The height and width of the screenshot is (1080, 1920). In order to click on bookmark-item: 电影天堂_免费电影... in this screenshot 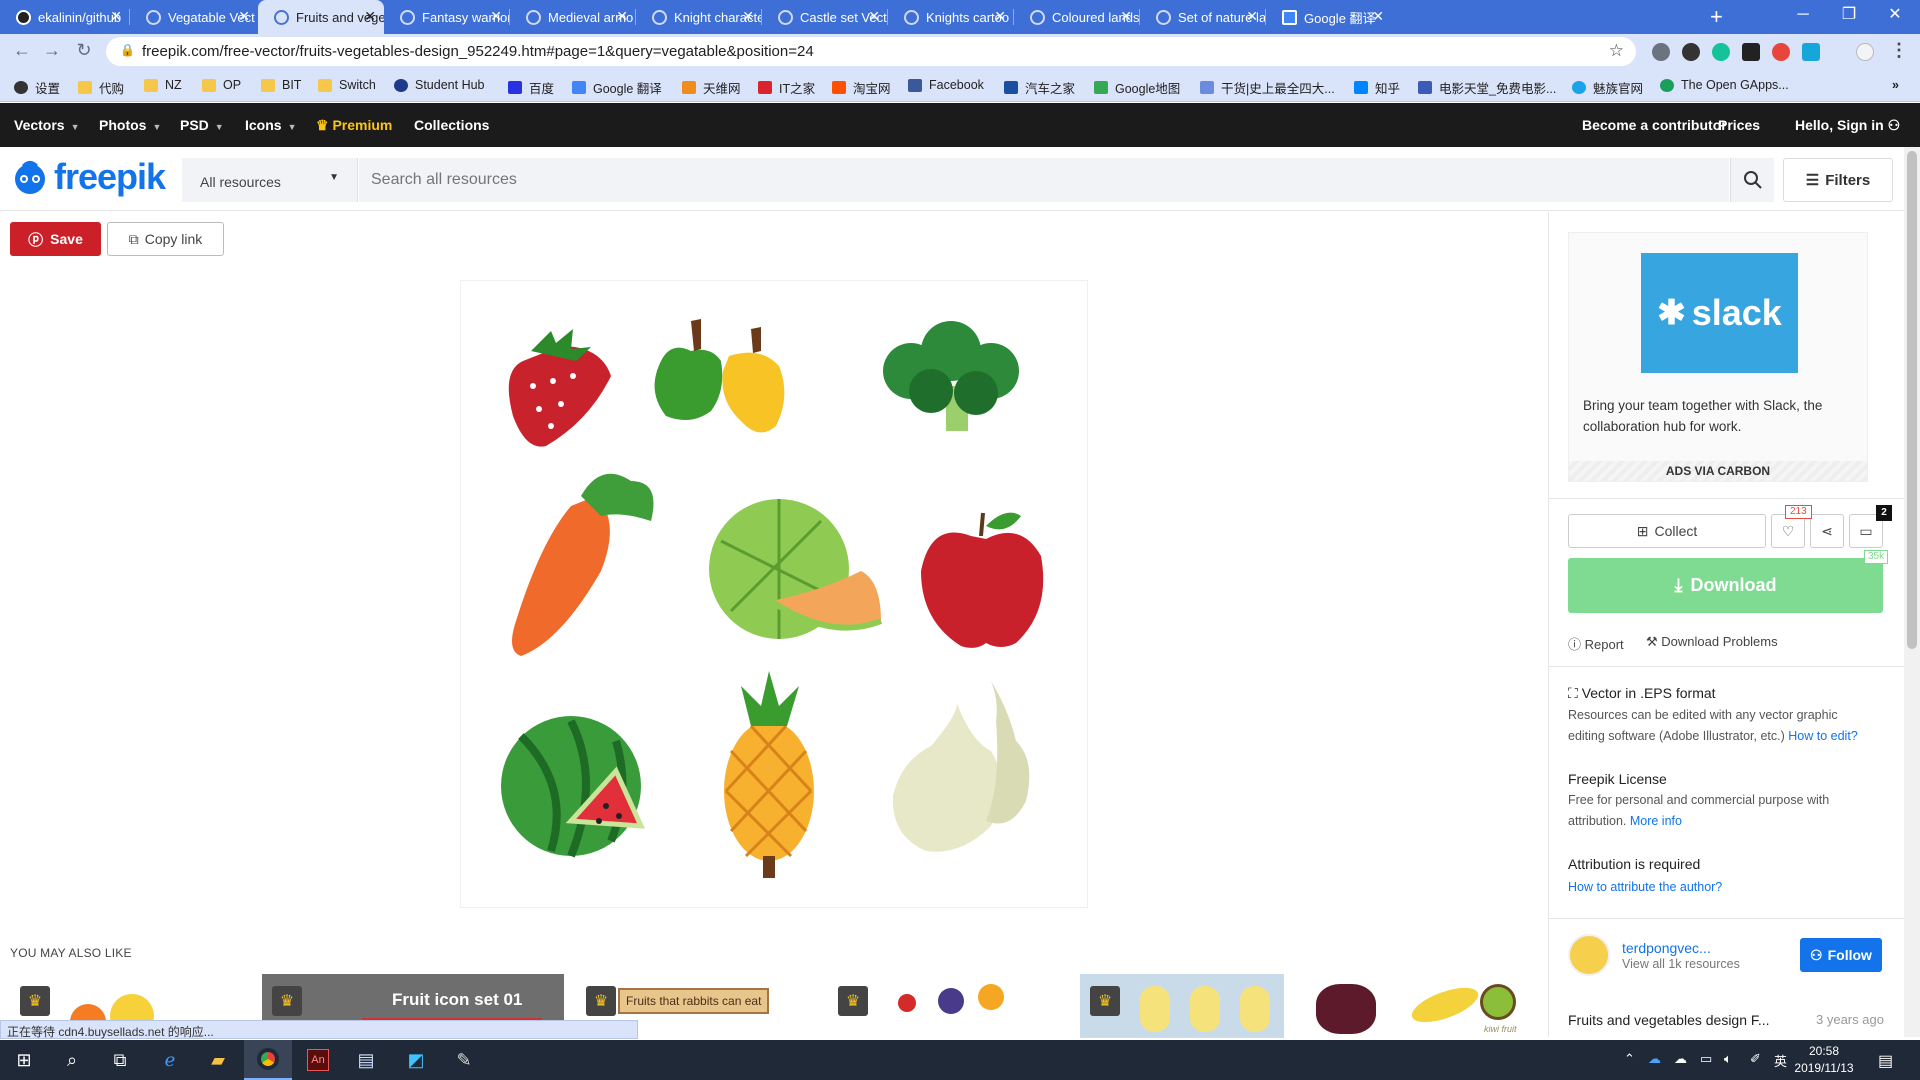, I will do `click(1487, 87)`.